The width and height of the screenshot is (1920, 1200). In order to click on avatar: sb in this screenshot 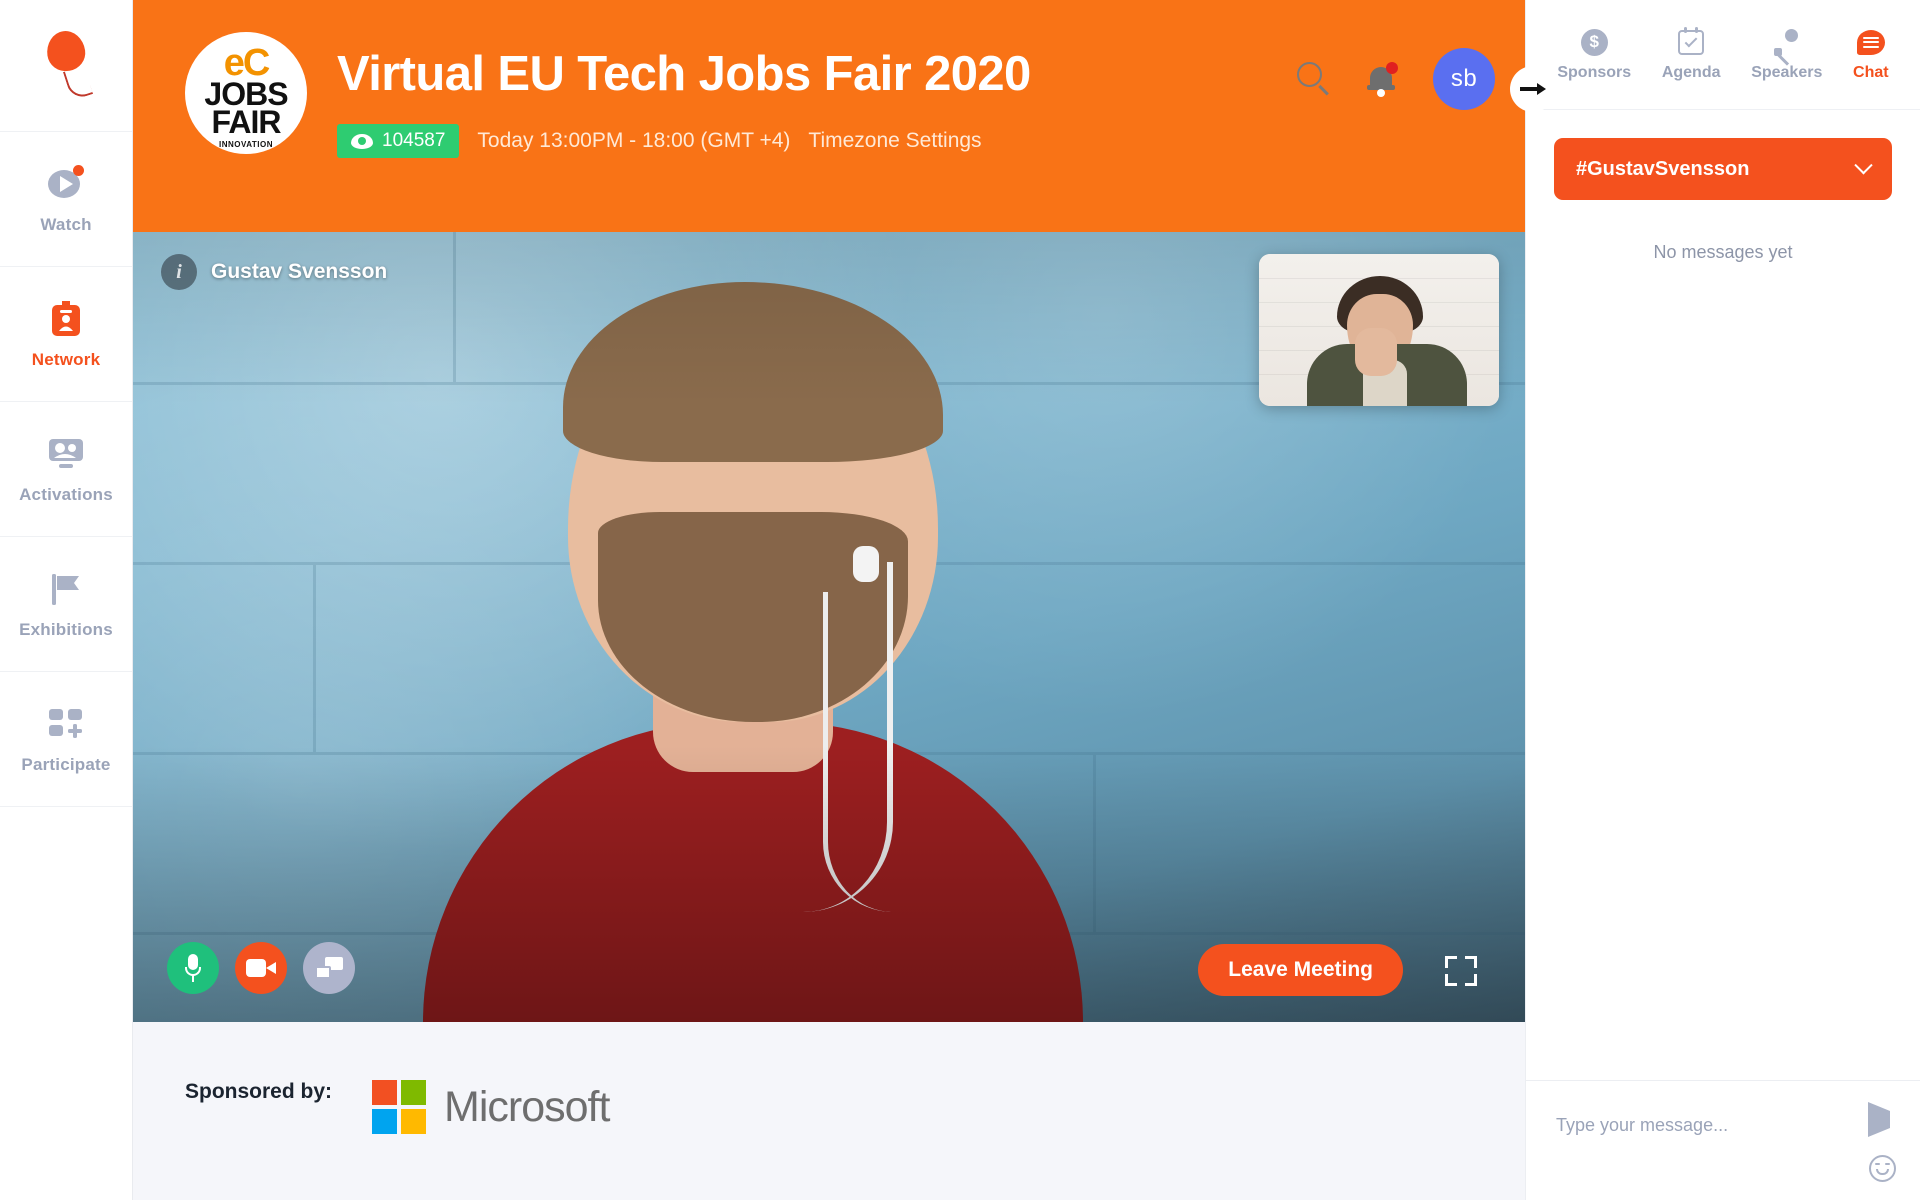, I will do `click(1464, 79)`.